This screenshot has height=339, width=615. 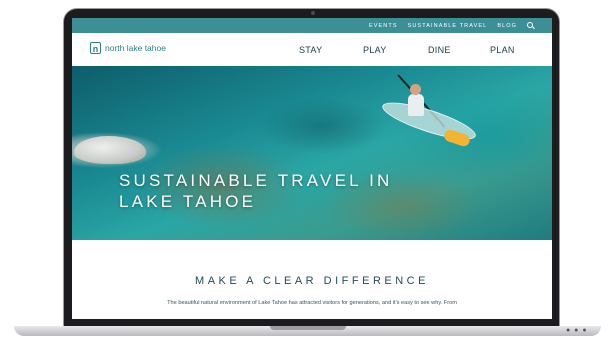 I want to click on kayaker-head, so click(x=415, y=89).